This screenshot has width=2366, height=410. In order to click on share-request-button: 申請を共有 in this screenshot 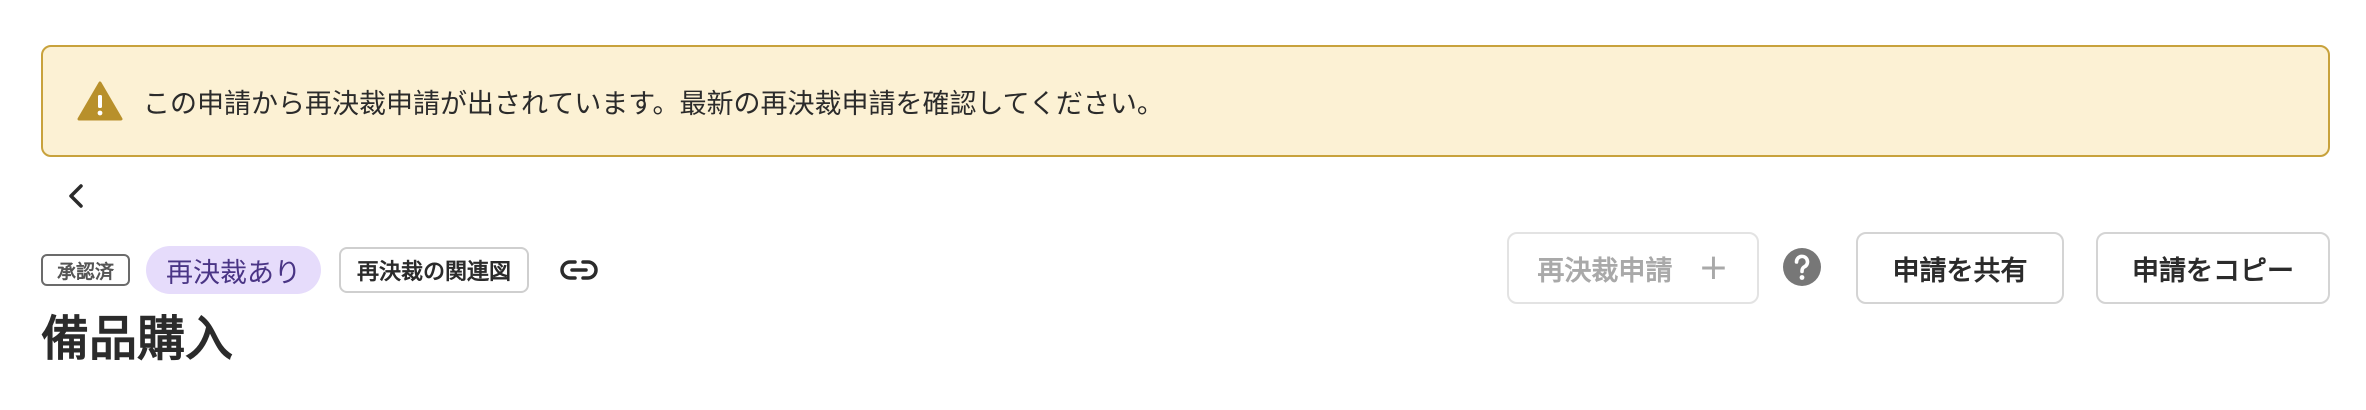, I will do `click(1960, 268)`.